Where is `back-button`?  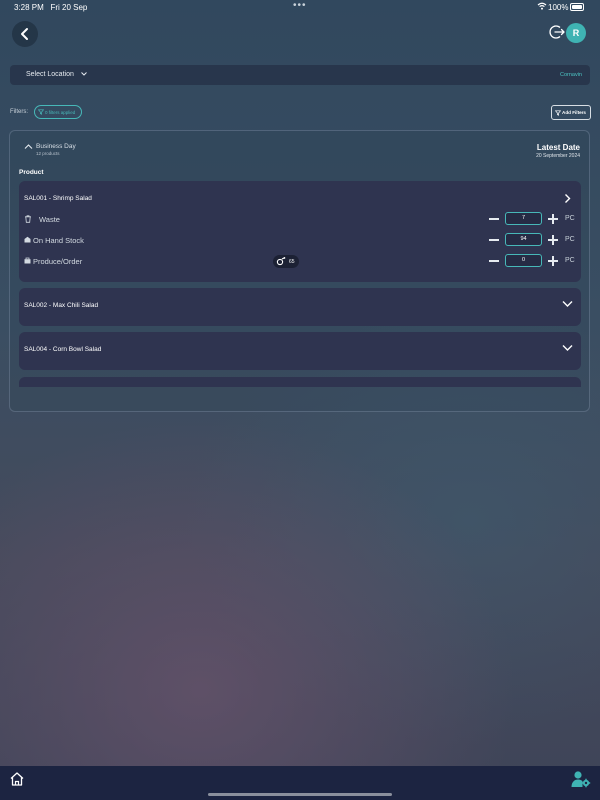
back-button is located at coordinates (25, 34).